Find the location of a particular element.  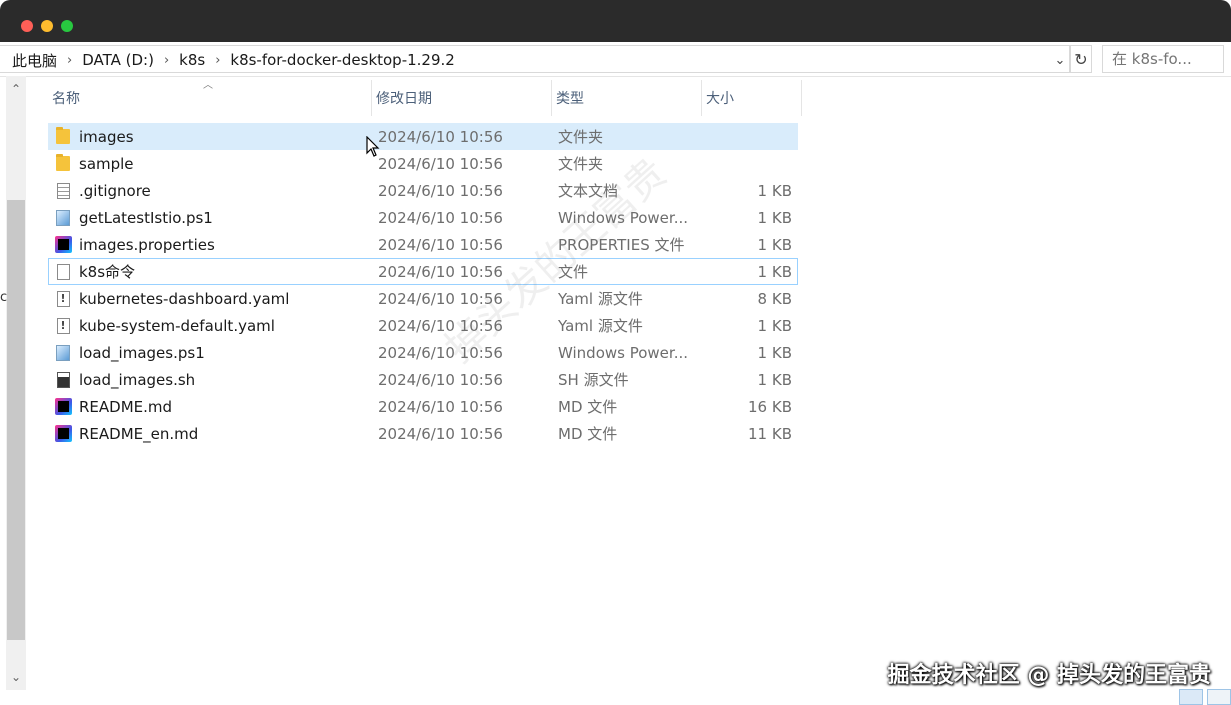

file-row: load_images.sh 2024/6/10 10:56 SH 源文件 1 KB is located at coordinates (423, 379).